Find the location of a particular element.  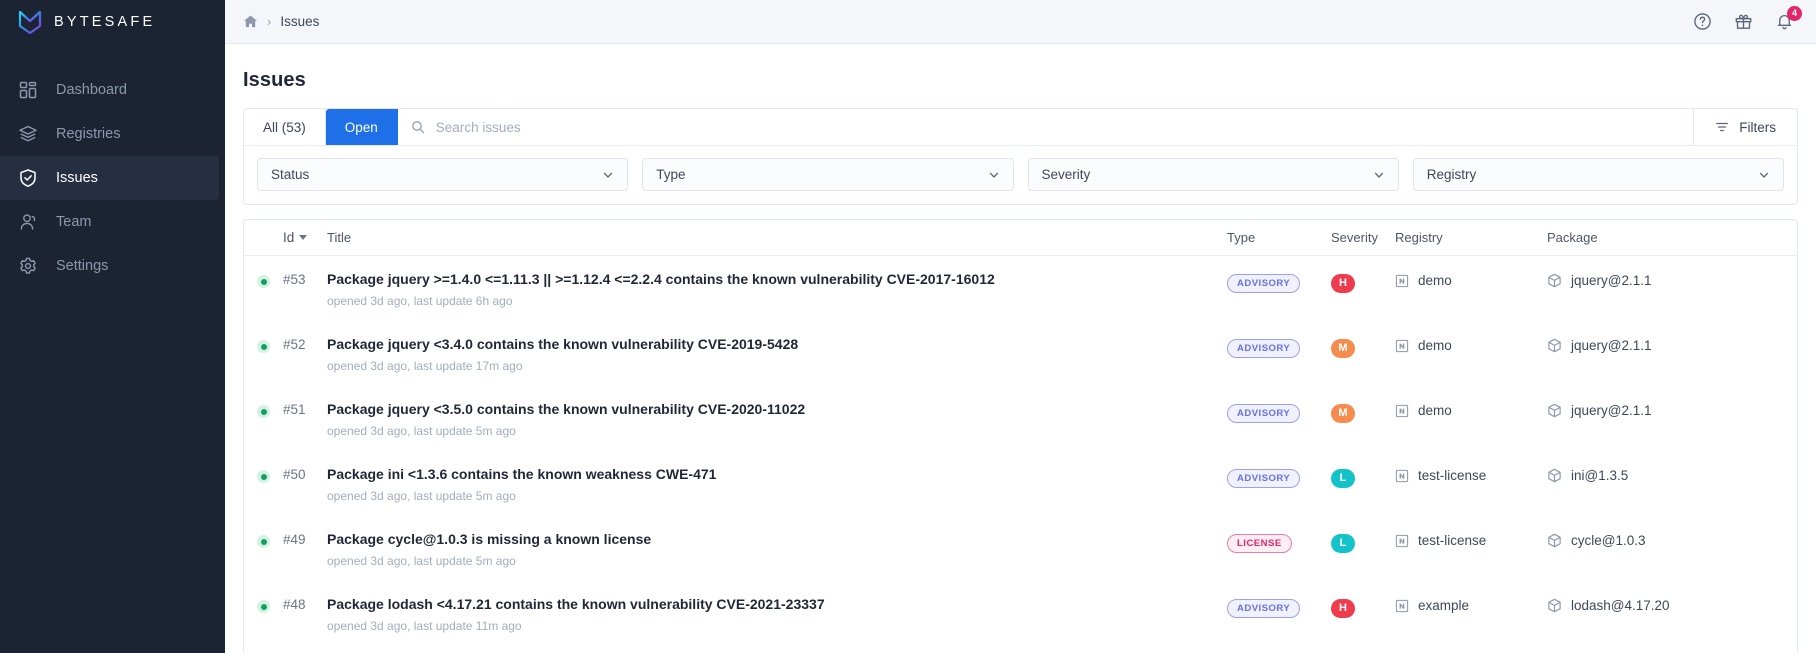

sidebar-item-registries: Registries is located at coordinates (109, 134).